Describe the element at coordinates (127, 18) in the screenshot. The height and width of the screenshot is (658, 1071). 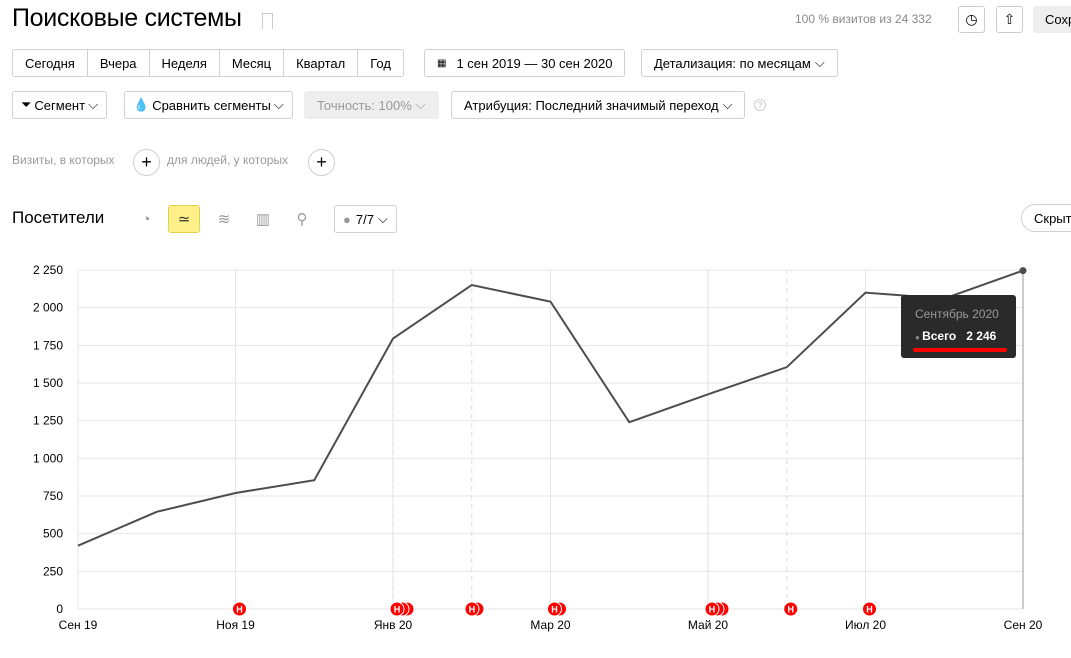
I see `page-title: Поисковые системы` at that location.